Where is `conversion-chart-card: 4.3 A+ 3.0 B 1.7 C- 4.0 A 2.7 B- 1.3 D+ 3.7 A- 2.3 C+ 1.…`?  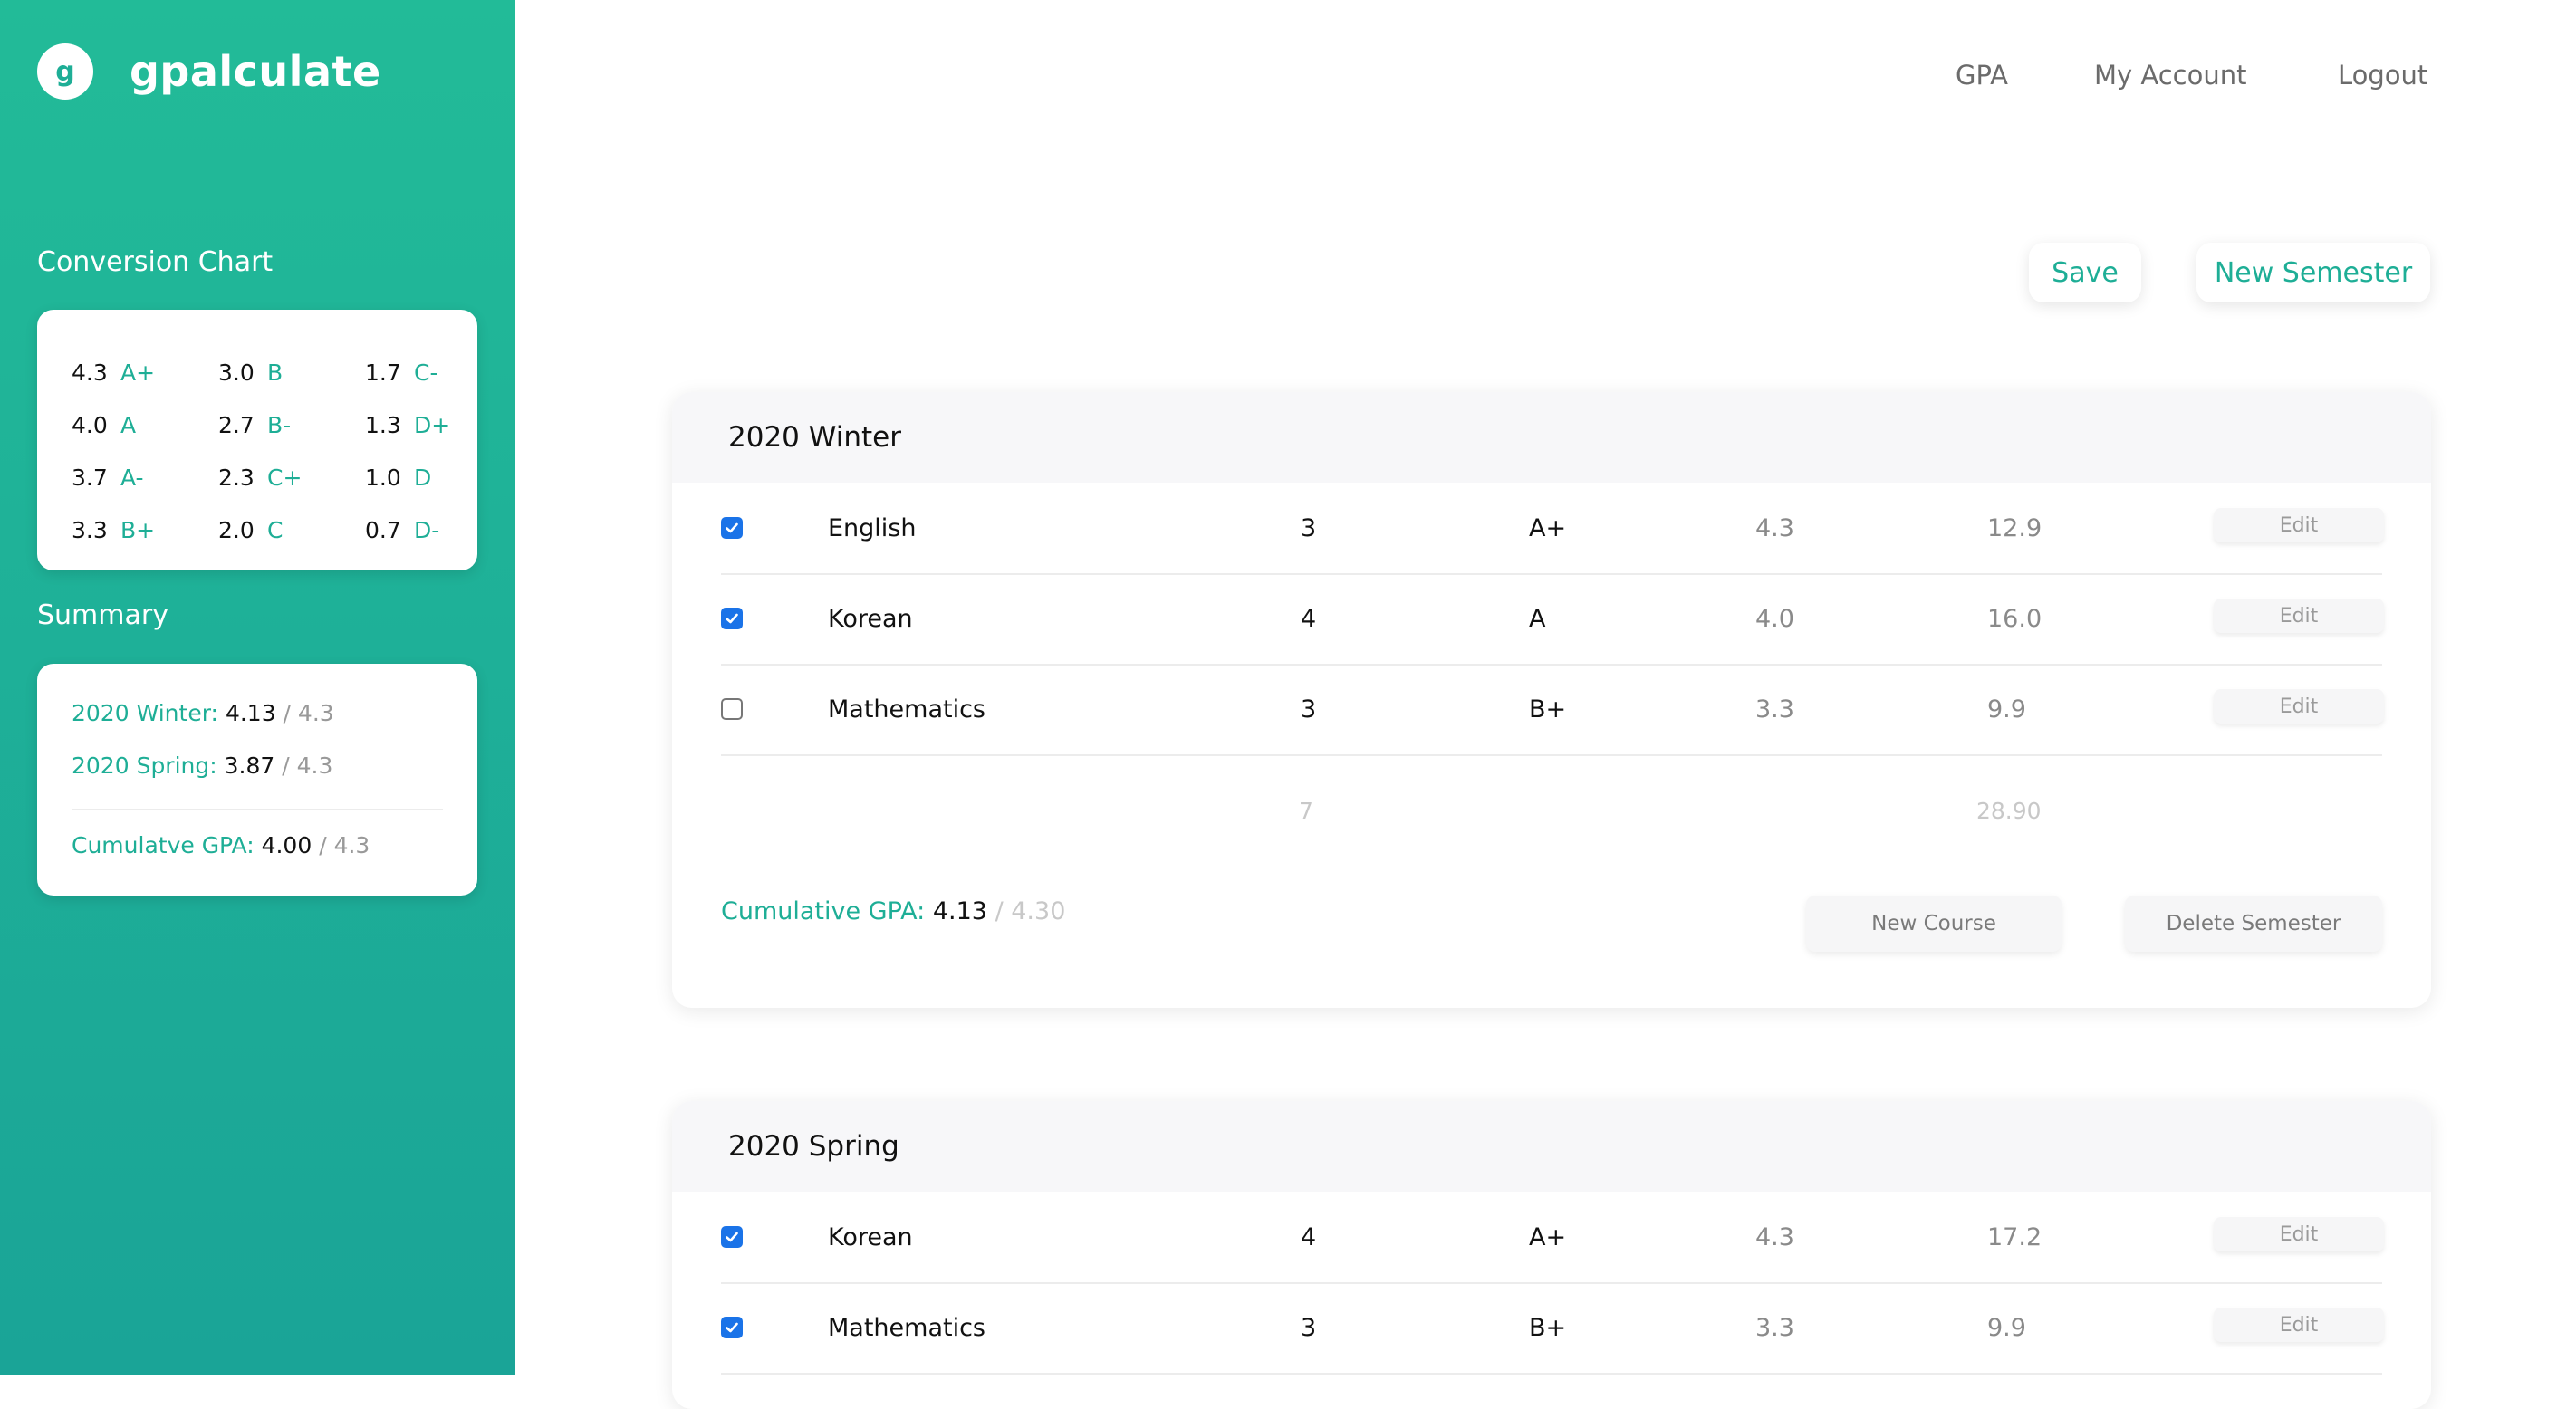 conversion-chart-card: 4.3 A+ 3.0 B 1.7 C- 4.0 A 2.7 B- 1.3 D+ 3.7 A- 2.3 C+ 1.… is located at coordinates (257, 440).